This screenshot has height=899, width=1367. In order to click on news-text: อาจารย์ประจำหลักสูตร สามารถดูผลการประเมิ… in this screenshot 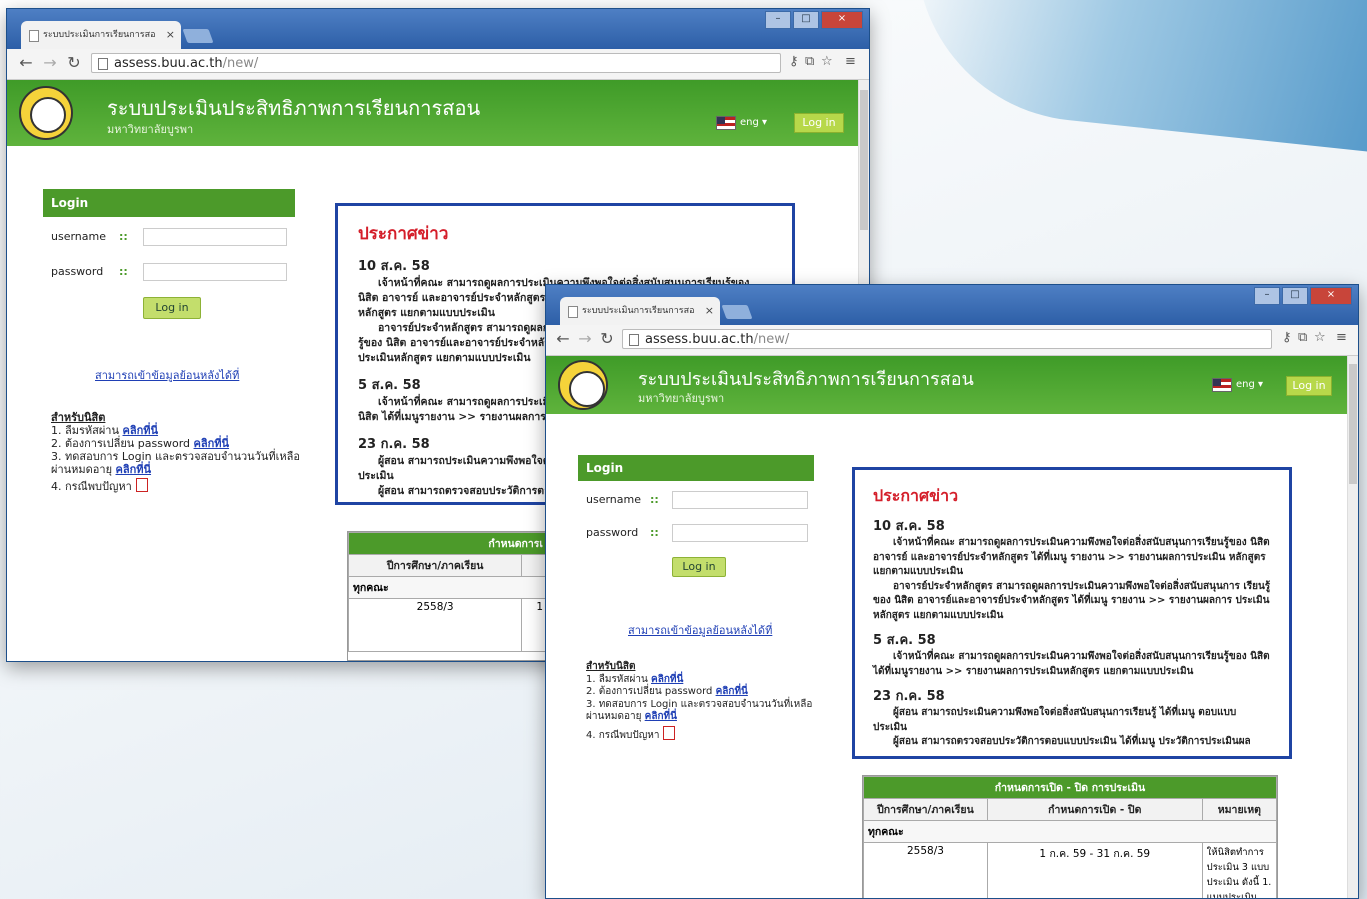, I will do `click(1072, 600)`.